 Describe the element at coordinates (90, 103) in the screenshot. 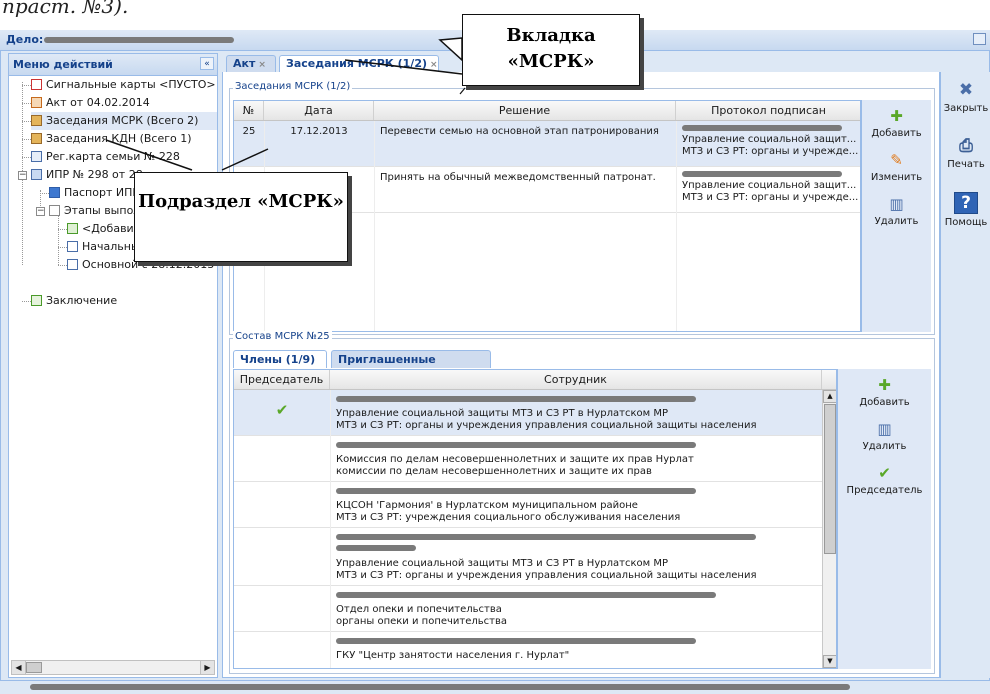

I see `tree-item-act: Акт от 04.02.2014` at that location.